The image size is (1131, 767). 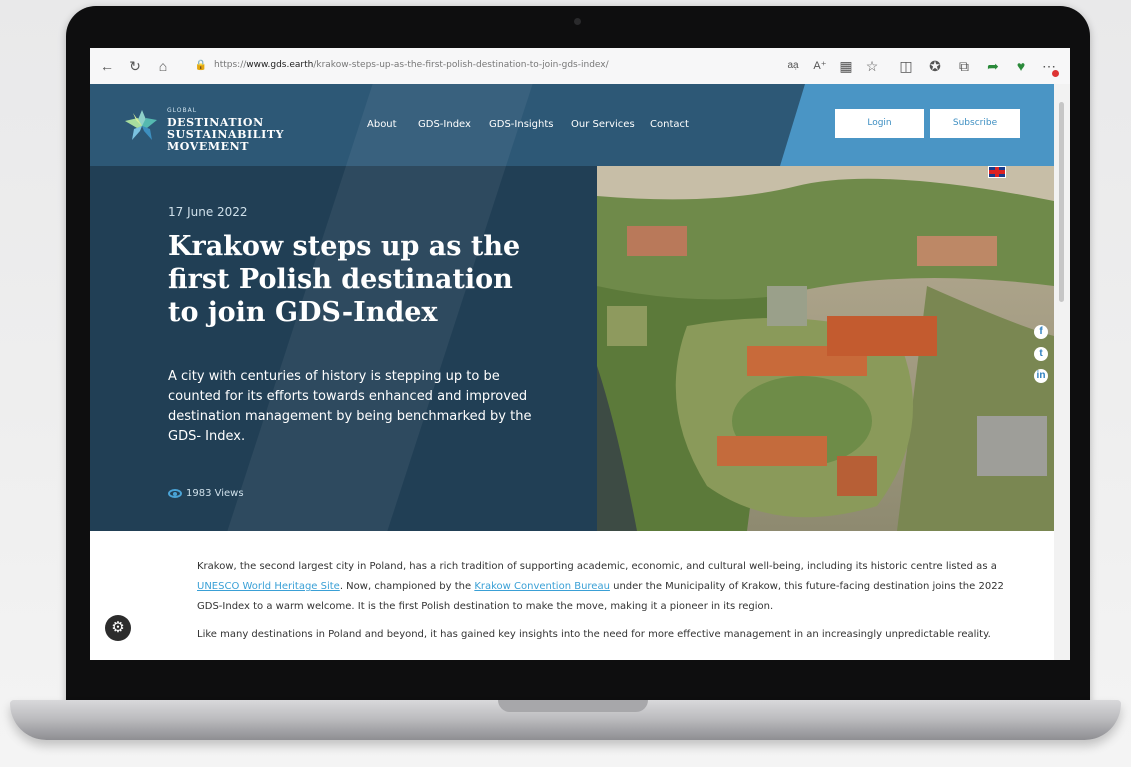 What do you see at coordinates (669, 124) in the screenshot?
I see `nav-contact: Contact` at bounding box center [669, 124].